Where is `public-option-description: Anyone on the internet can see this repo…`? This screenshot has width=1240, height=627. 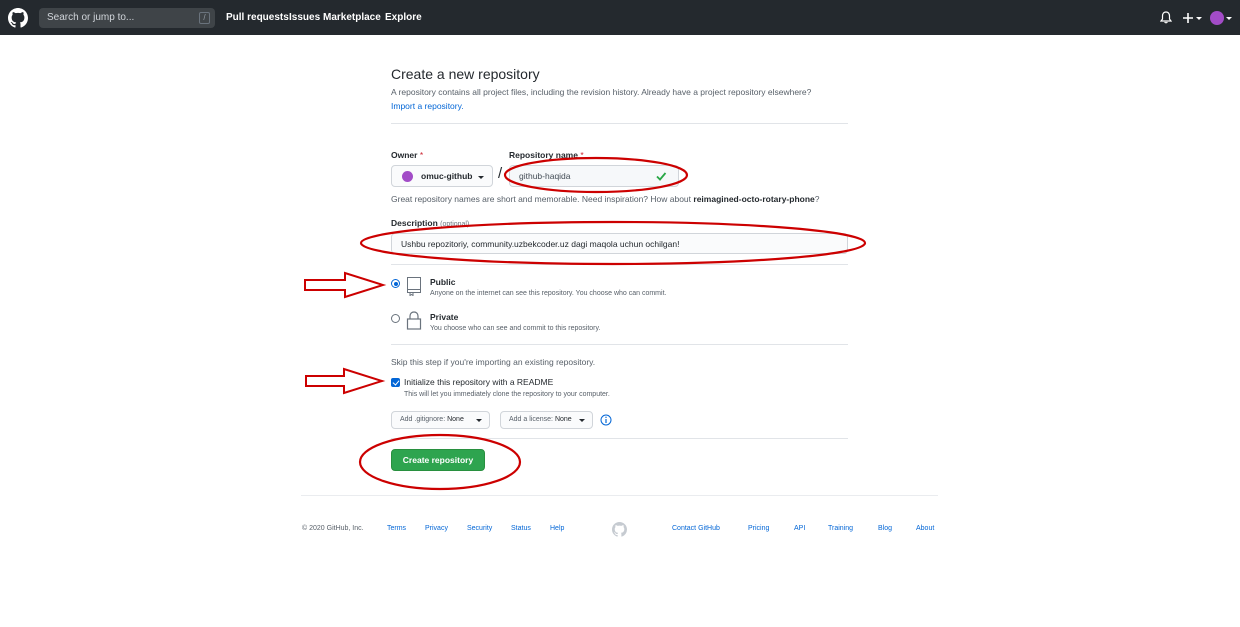 public-option-description: Anyone on the internet can see this repo… is located at coordinates (548, 293).